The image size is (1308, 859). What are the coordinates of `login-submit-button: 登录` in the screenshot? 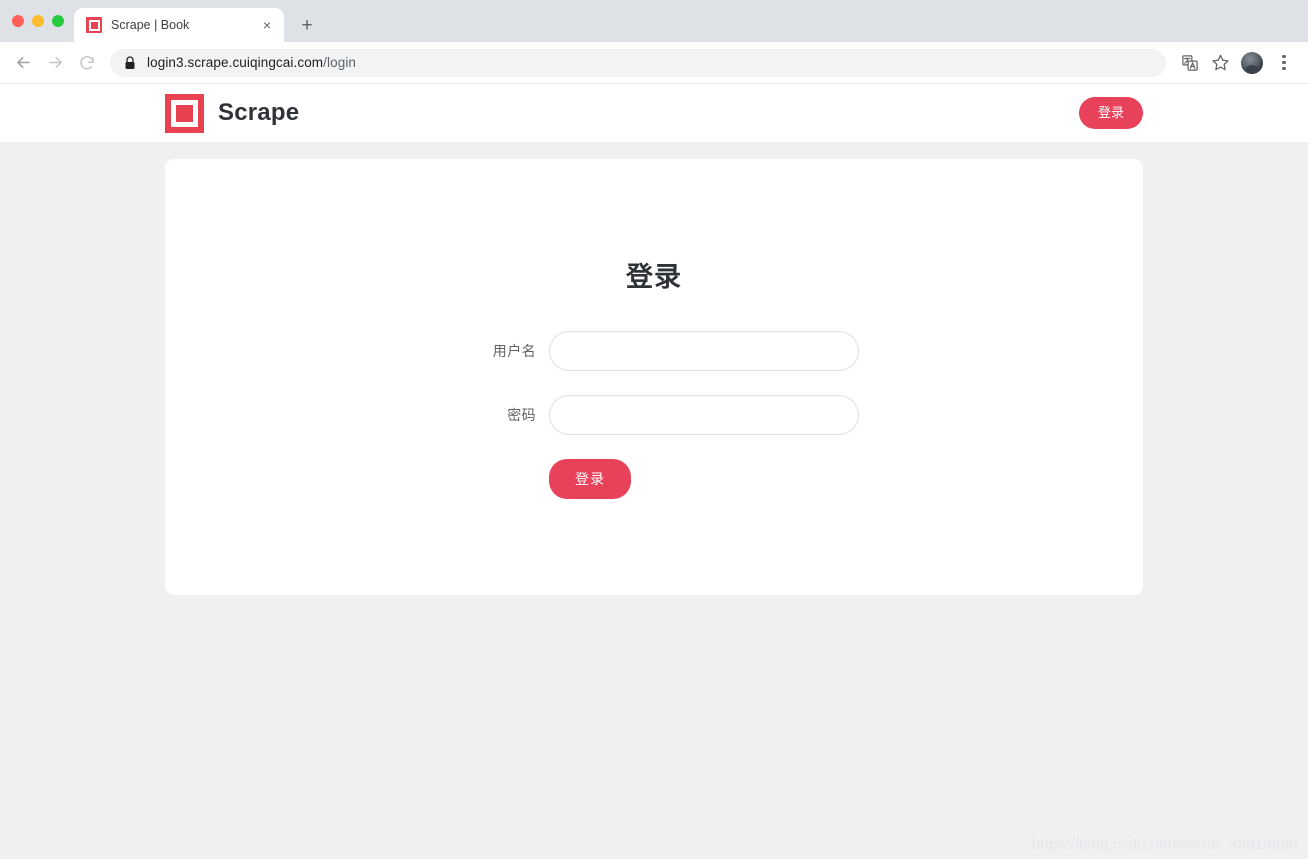 It's located at (590, 479).